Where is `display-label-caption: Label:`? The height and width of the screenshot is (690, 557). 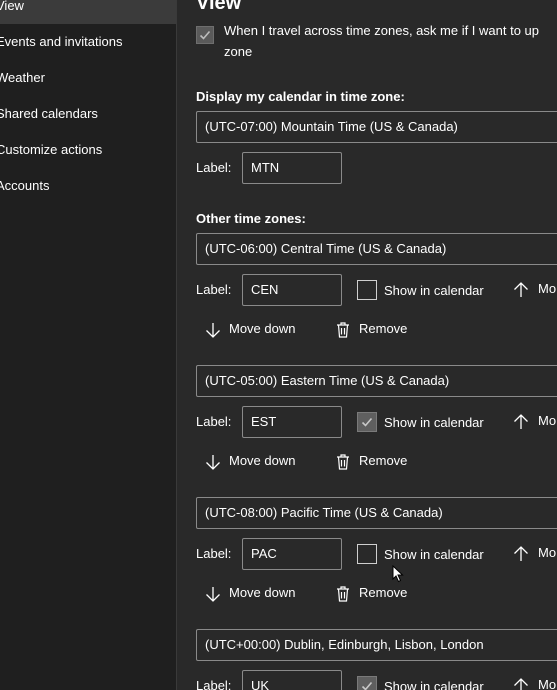 display-label-caption: Label: is located at coordinates (214, 167).